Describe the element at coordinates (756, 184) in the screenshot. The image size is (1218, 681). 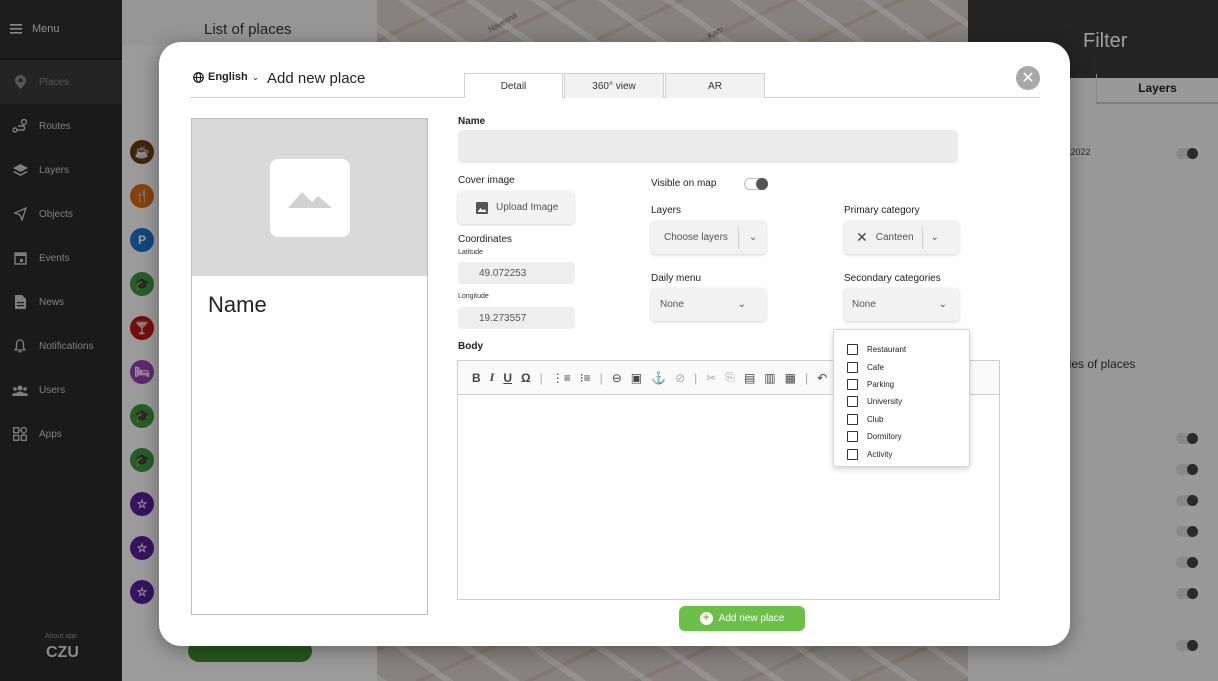
I see `visible-on-map-toggle` at that location.